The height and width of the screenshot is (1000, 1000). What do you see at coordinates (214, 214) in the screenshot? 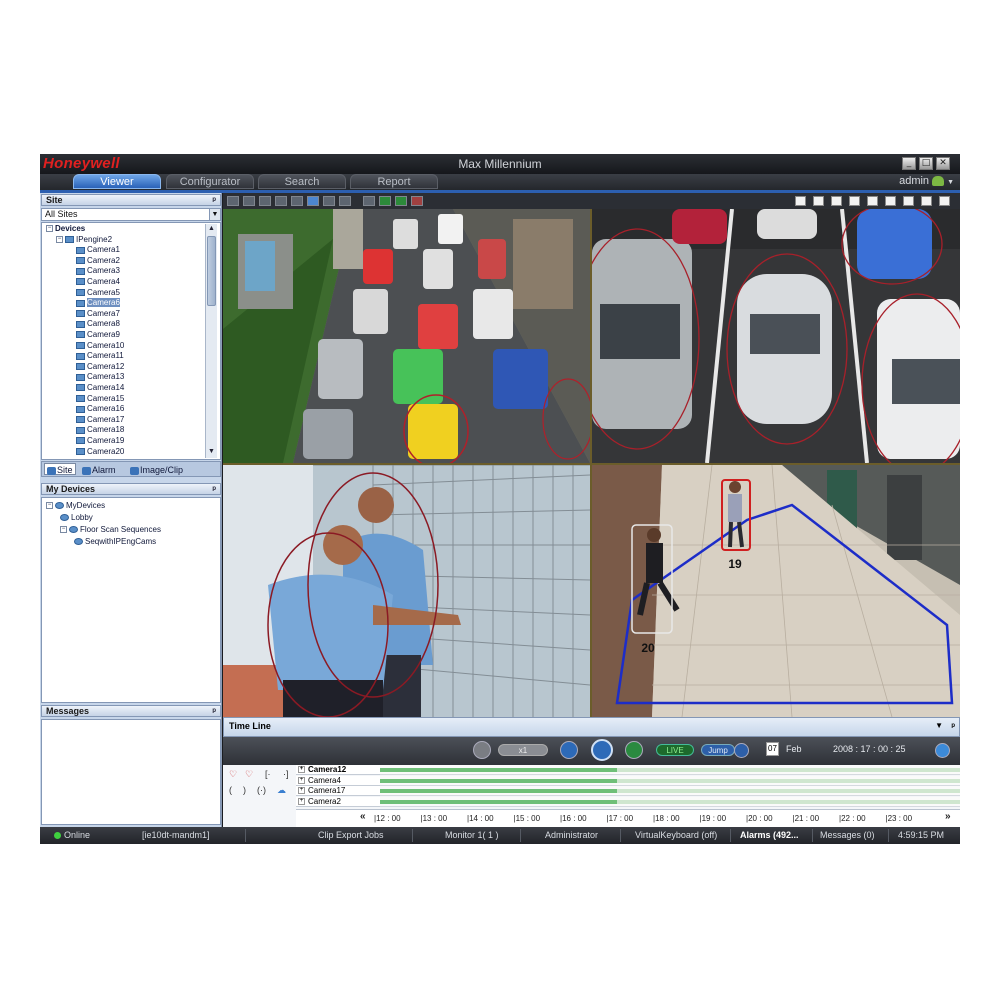
I see `dropdown-arrow-icon: ▼` at bounding box center [214, 214].